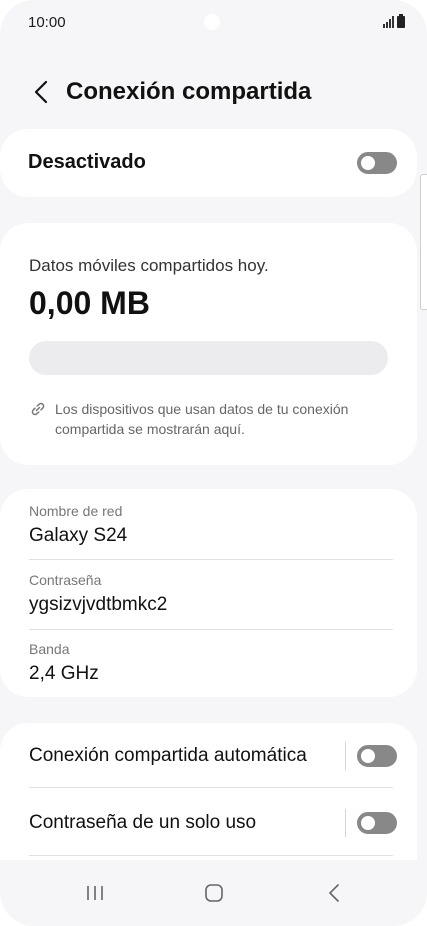  I want to click on password-field: Contraseña ygsizvjvdtbmkc2, so click(211, 594).